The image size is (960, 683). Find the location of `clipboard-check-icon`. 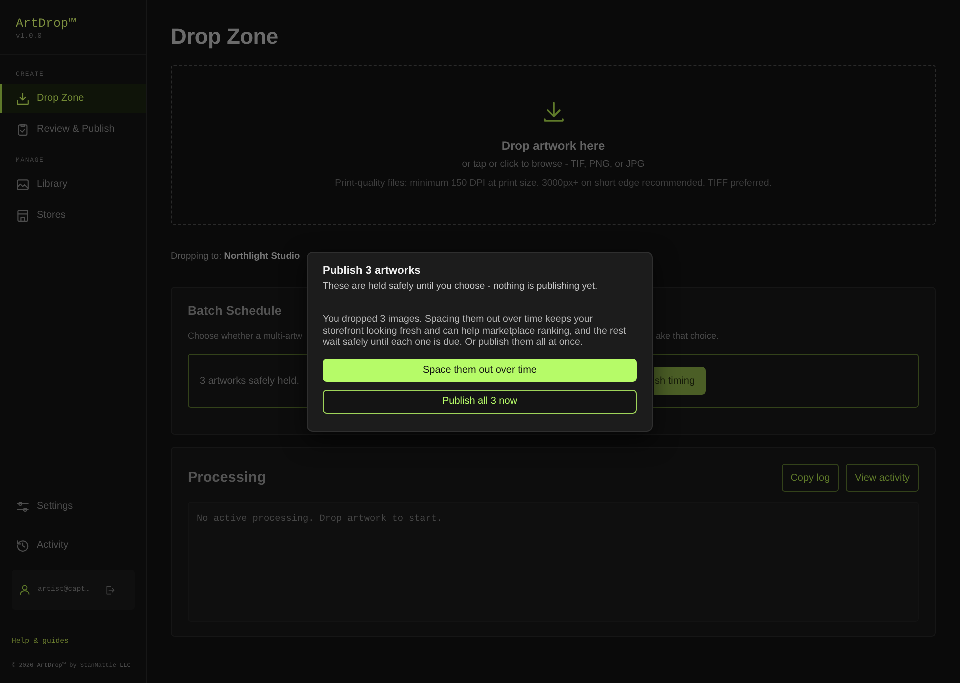

clipboard-check-icon is located at coordinates (23, 130).